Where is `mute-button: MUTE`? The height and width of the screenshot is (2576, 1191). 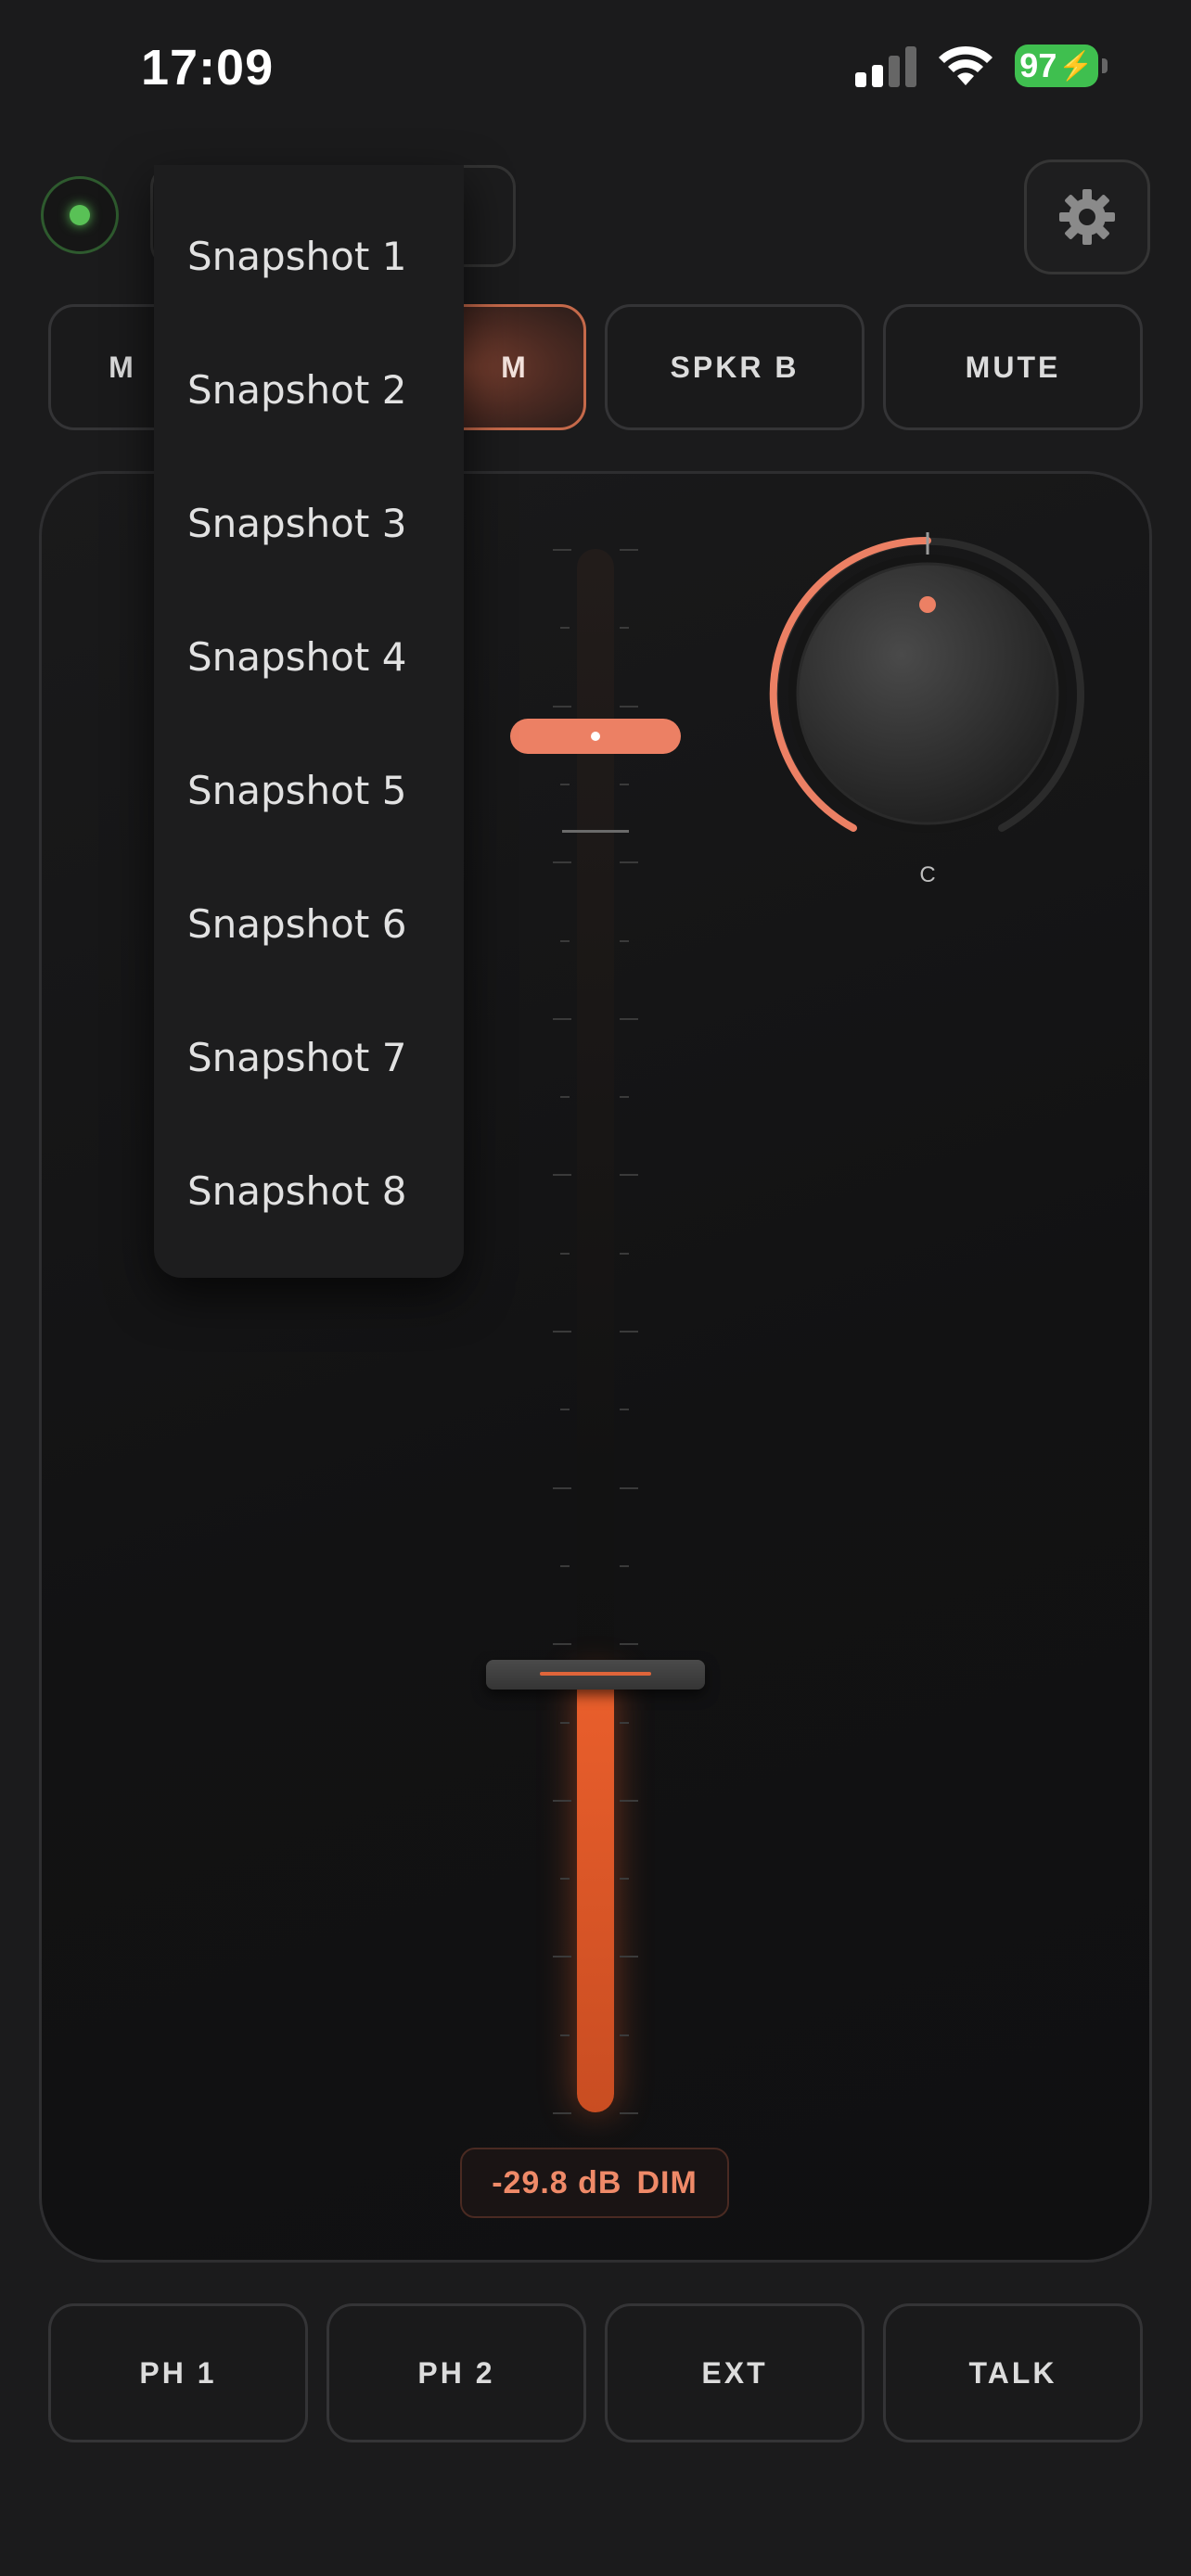
mute-button: MUTE is located at coordinates (1013, 367).